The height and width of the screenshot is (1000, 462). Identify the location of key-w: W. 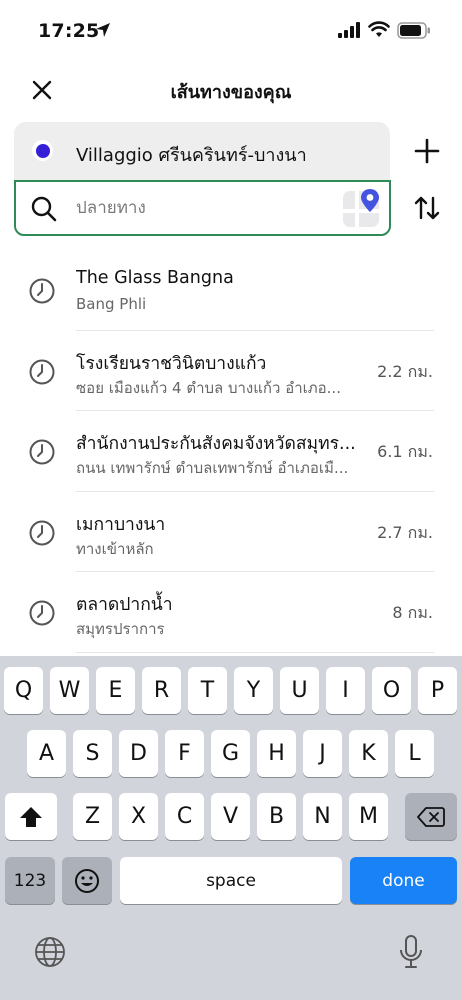
(69, 690).